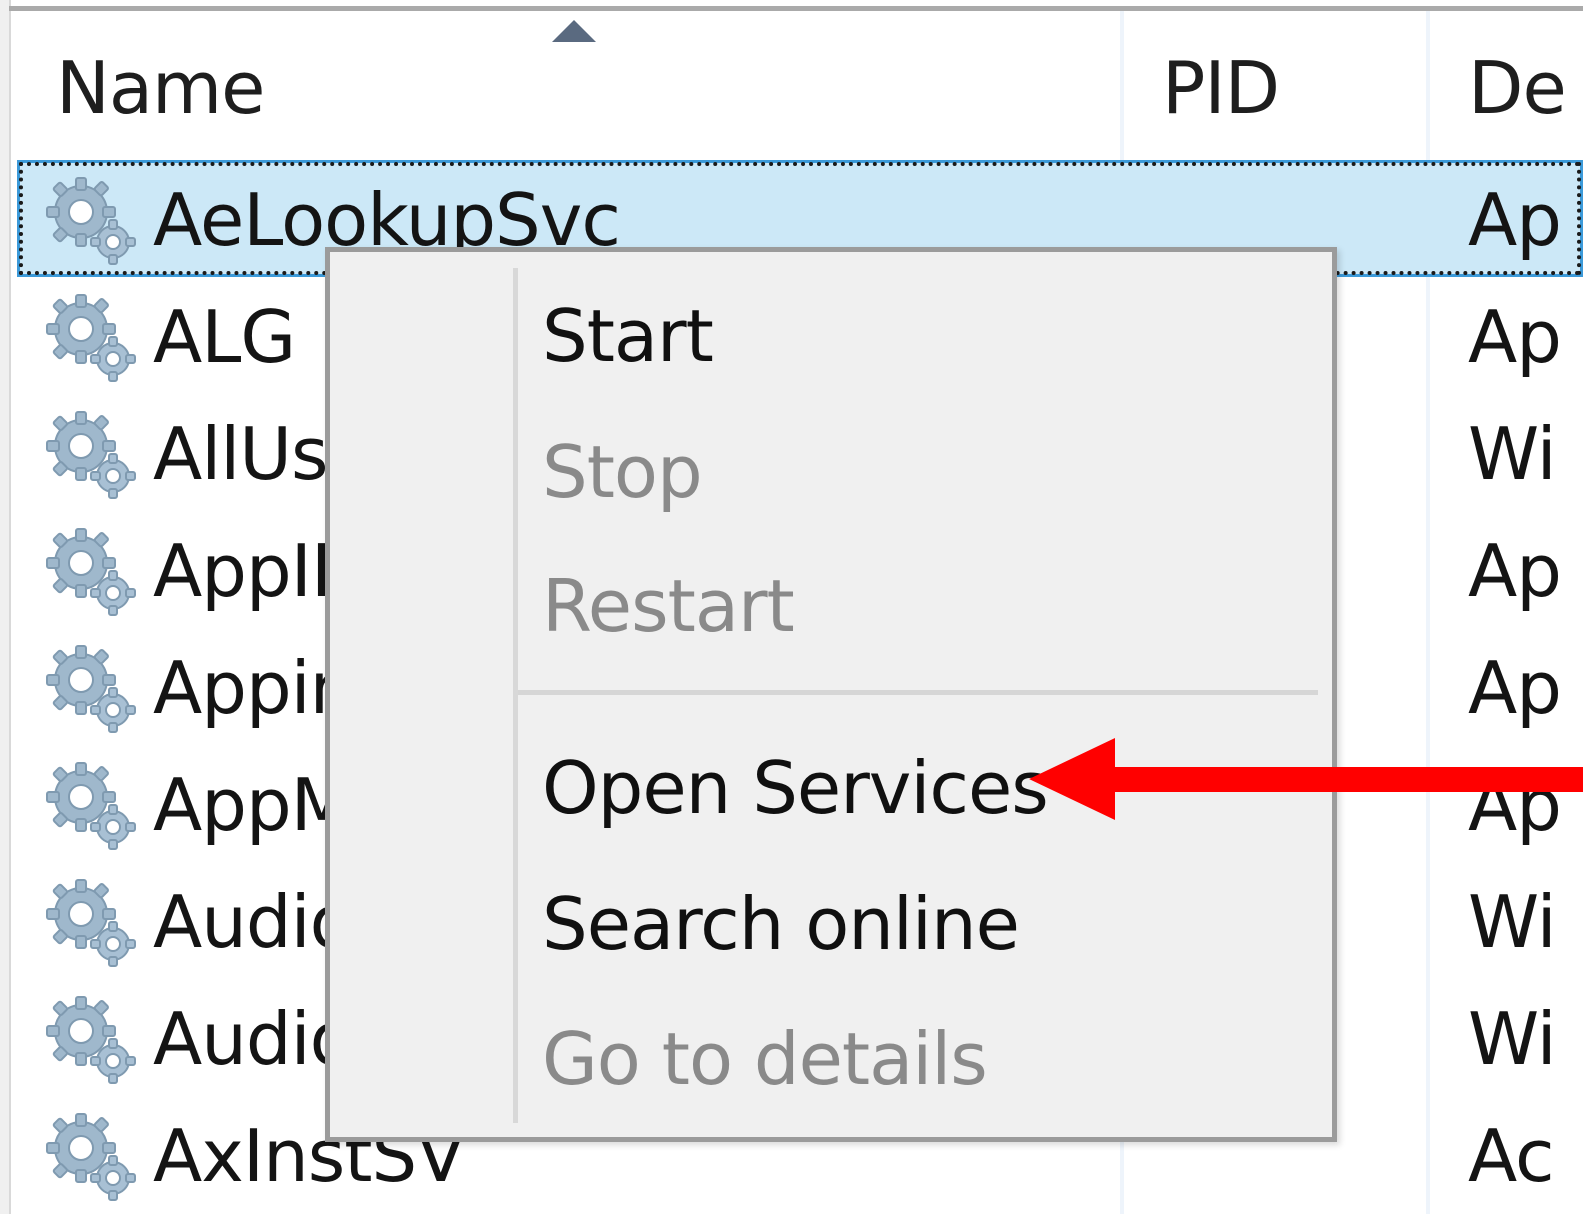  I want to click on menu-item-search-online: Search online, so click(923, 925).